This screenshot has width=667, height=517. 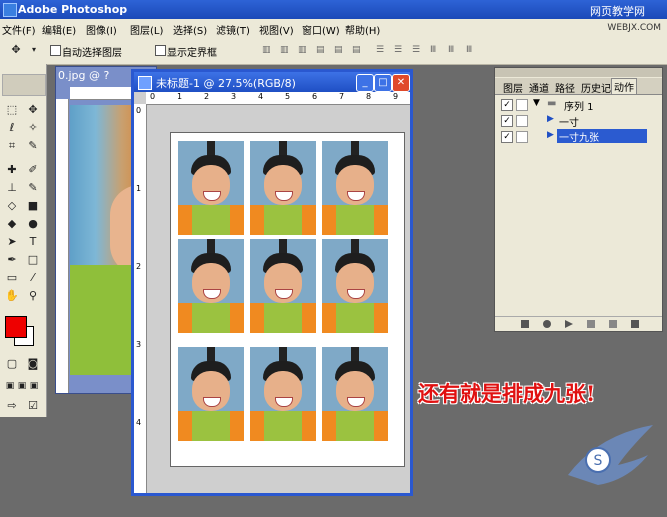 I want to click on doc2-title: 未标题-1 @ 27.5%(RGB/8), so click(x=226, y=83).